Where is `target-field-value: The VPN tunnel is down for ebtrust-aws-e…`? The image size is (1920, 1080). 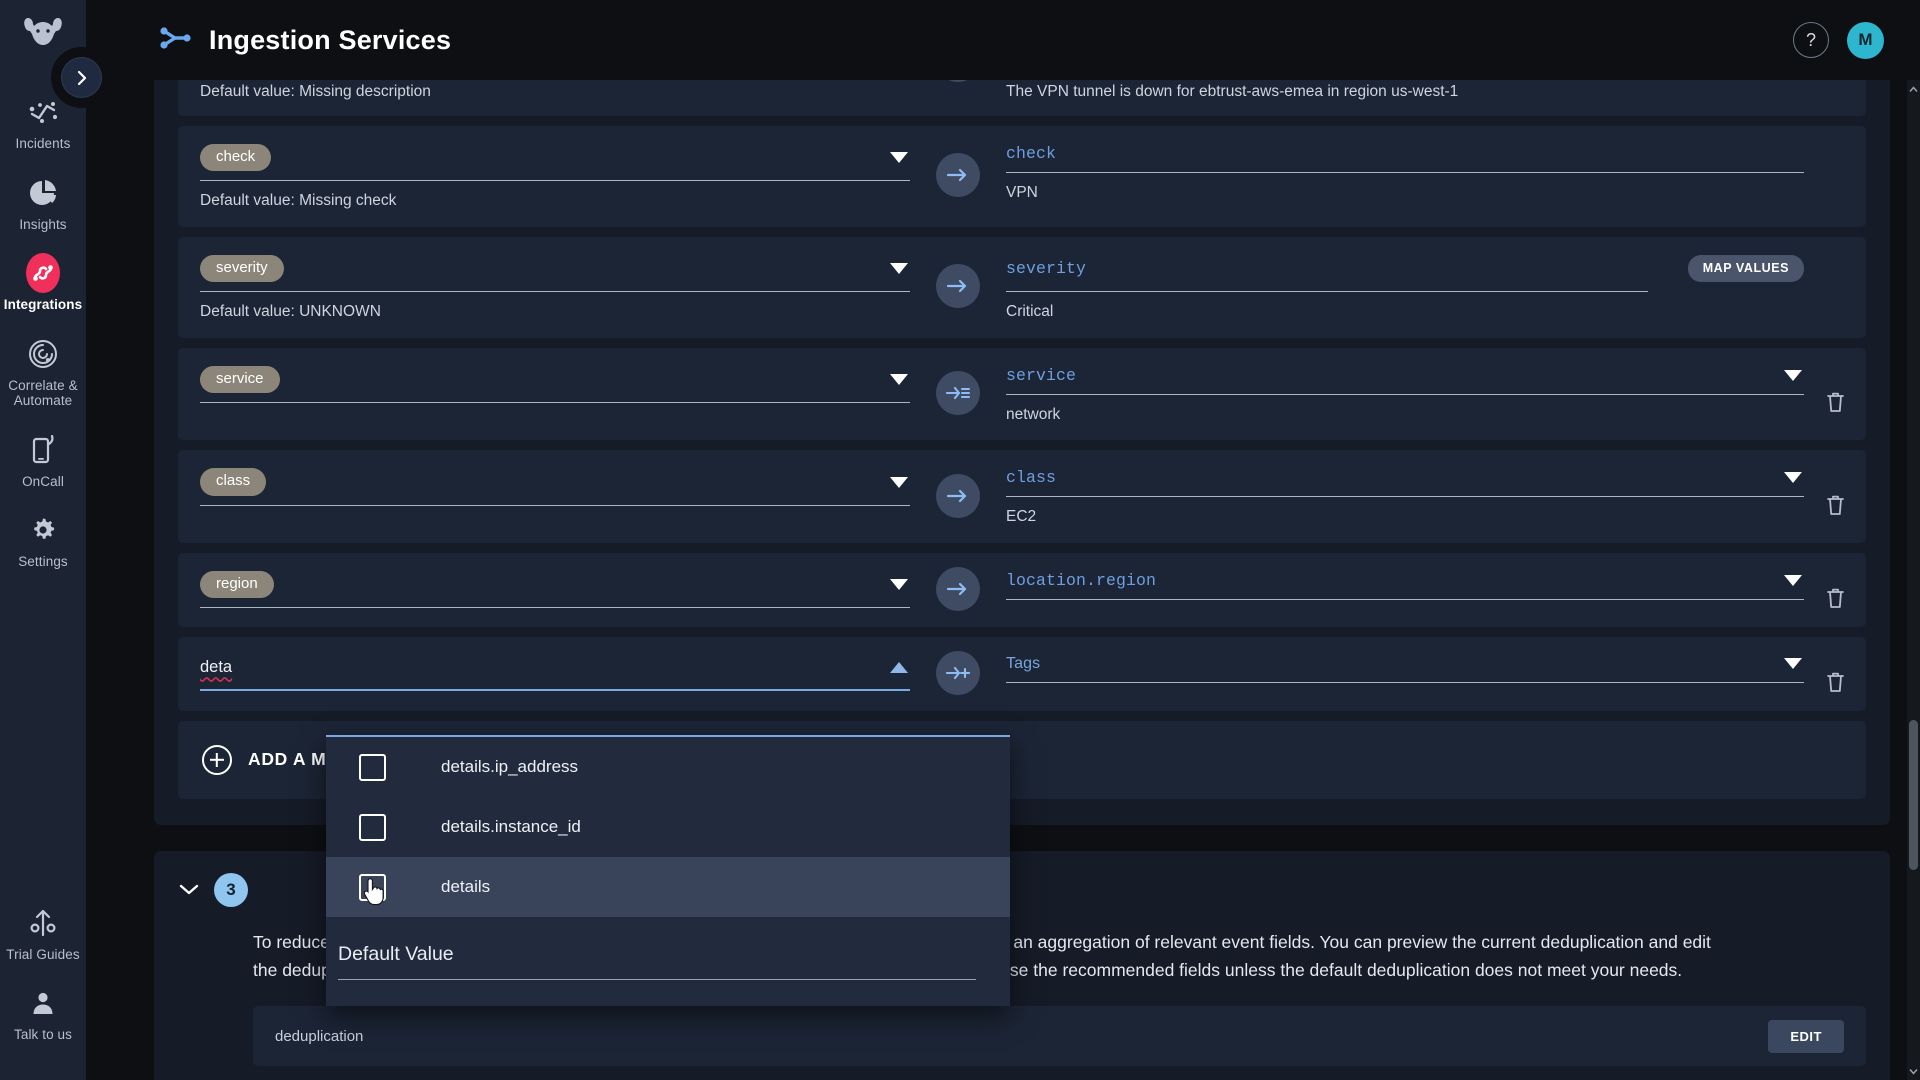
target-field-value: The VPN tunnel is down for ebtrust-aws-e… is located at coordinates (1232, 91).